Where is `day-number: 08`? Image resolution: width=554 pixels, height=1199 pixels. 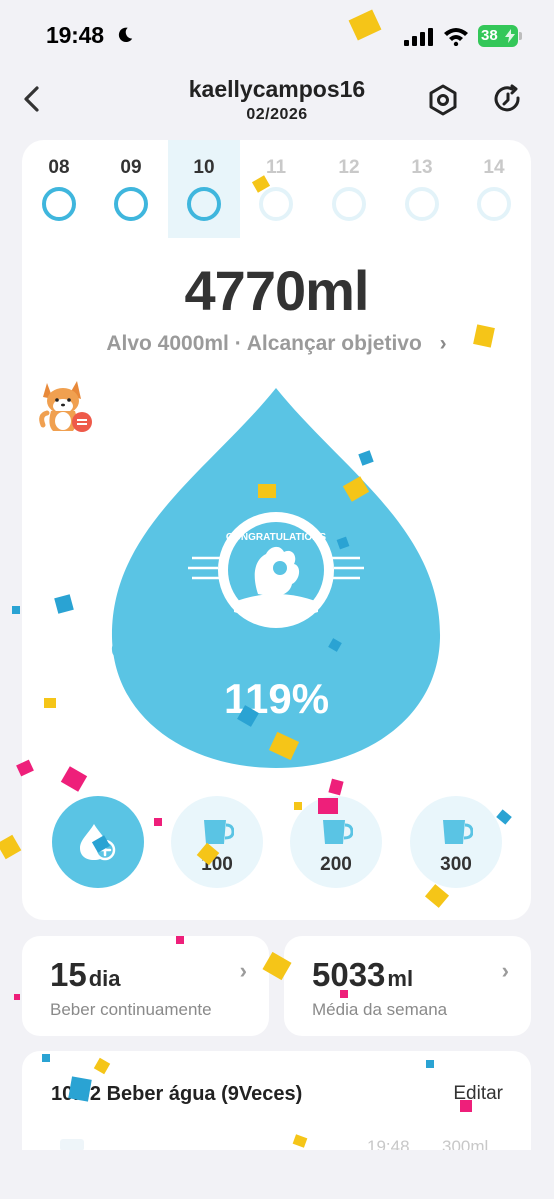 day-number: 08 is located at coordinates (59, 167).